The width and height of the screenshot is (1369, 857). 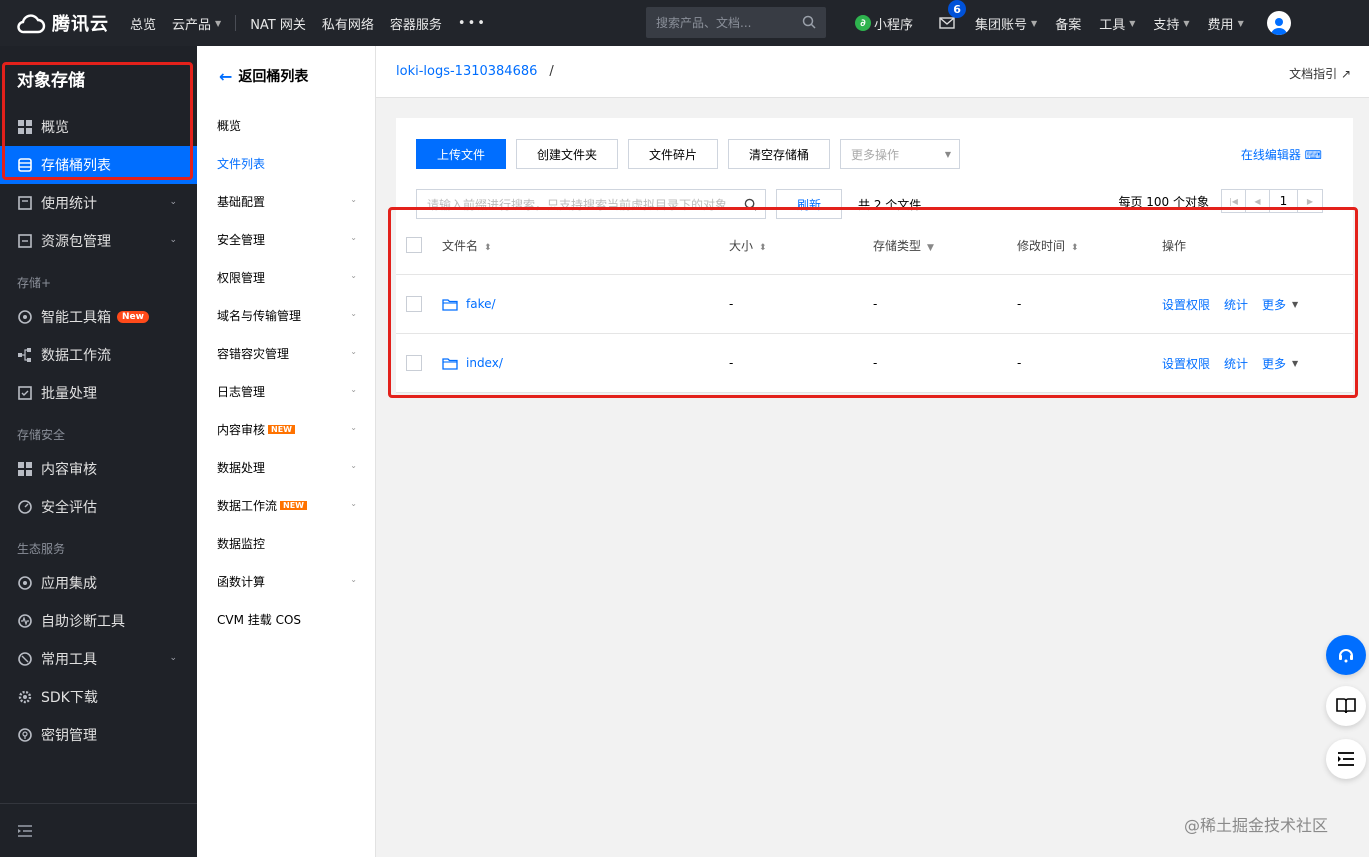 What do you see at coordinates (1258, 201) in the screenshot?
I see `prev-page-icon: ◀` at bounding box center [1258, 201].